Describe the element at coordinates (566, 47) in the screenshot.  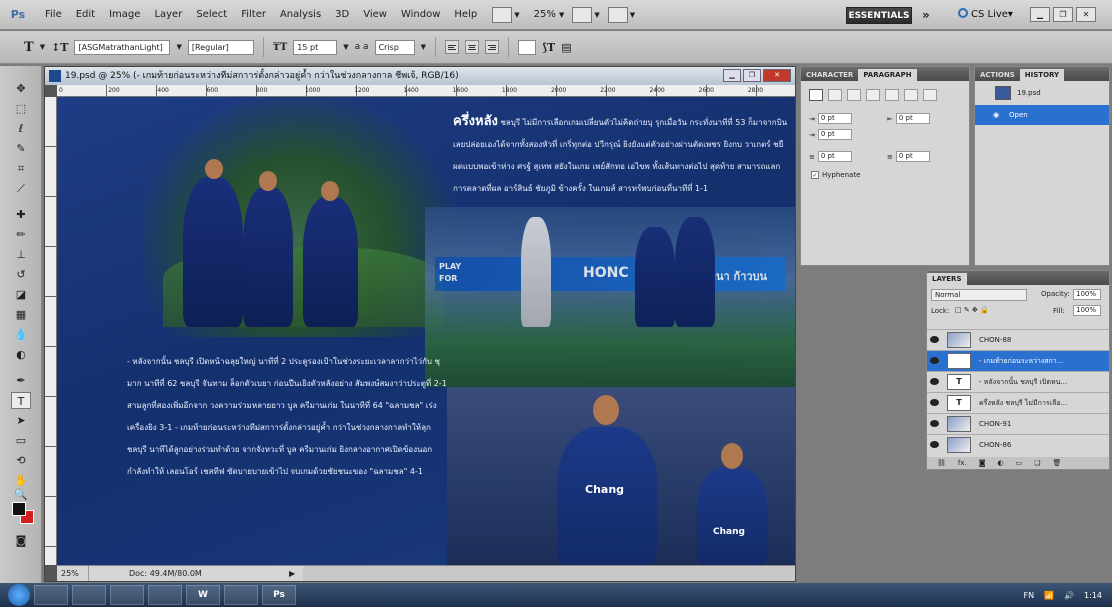
I see `panels-toggle-icon: ▤` at that location.